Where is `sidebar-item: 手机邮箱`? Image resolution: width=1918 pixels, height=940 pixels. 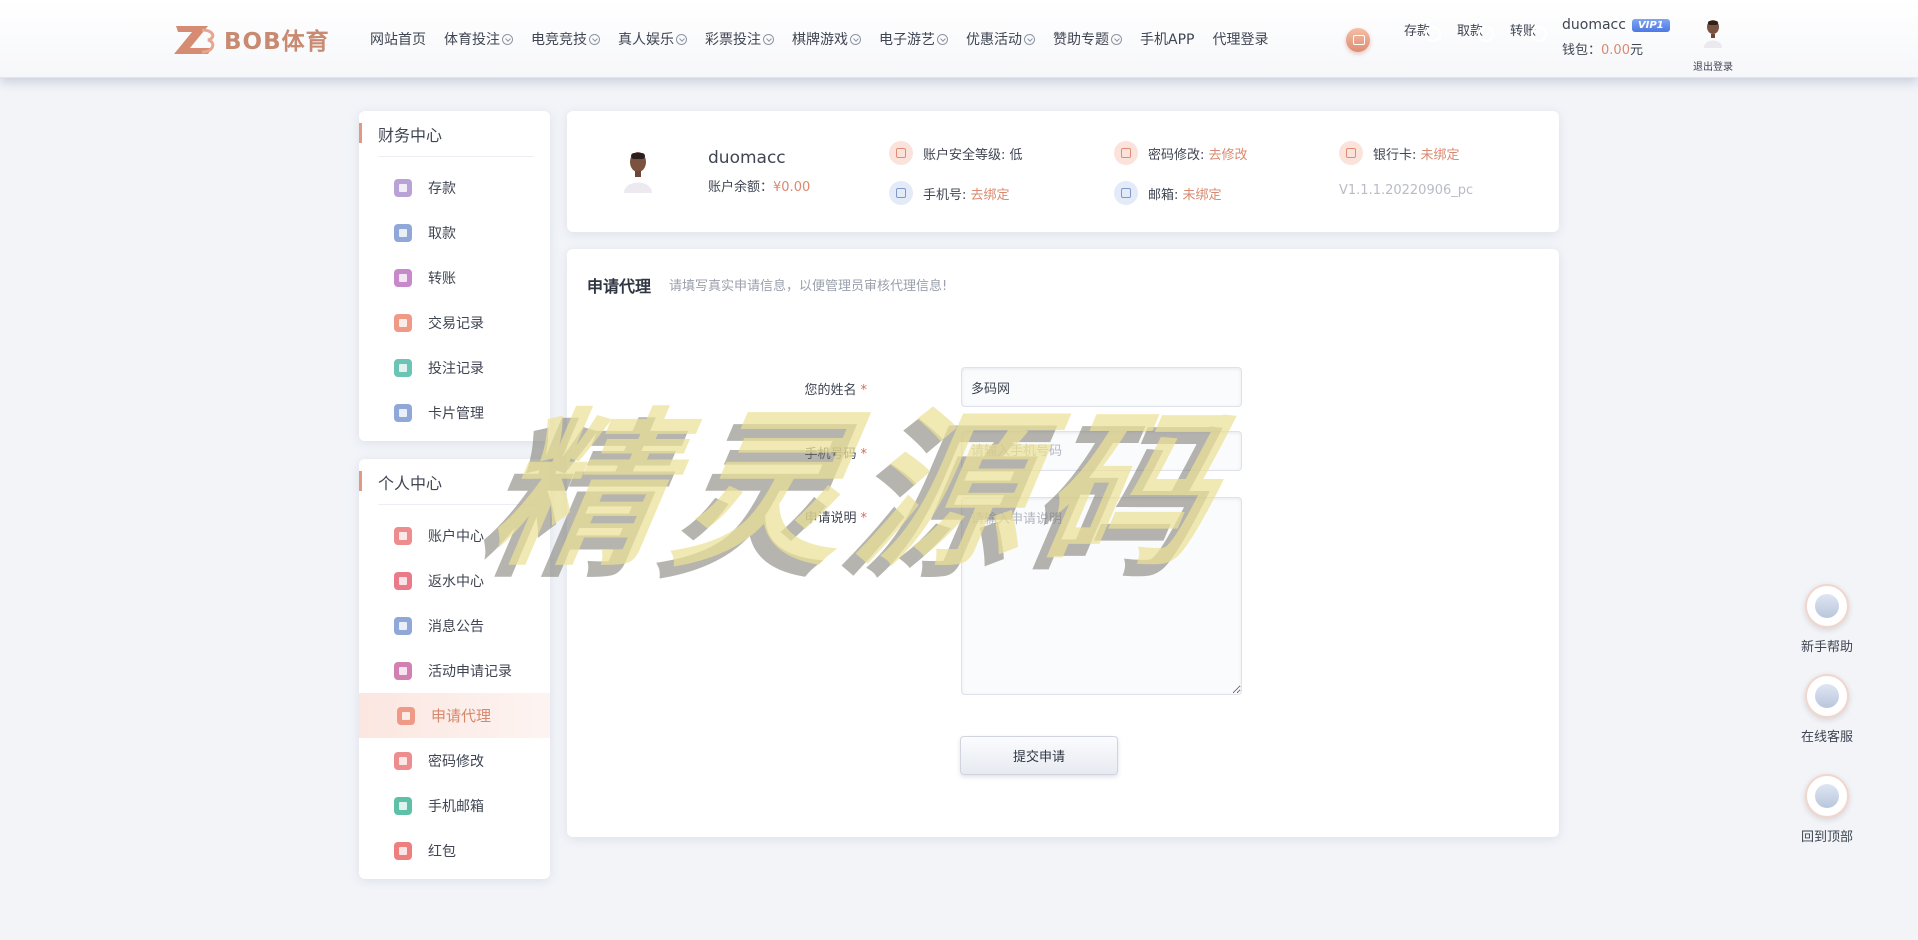 sidebar-item: 手机邮箱 is located at coordinates (454, 805).